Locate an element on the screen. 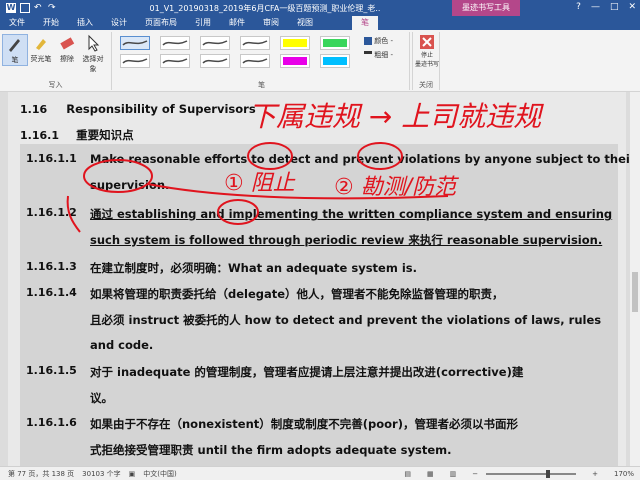  eraser-icon is located at coordinates (67, 43).